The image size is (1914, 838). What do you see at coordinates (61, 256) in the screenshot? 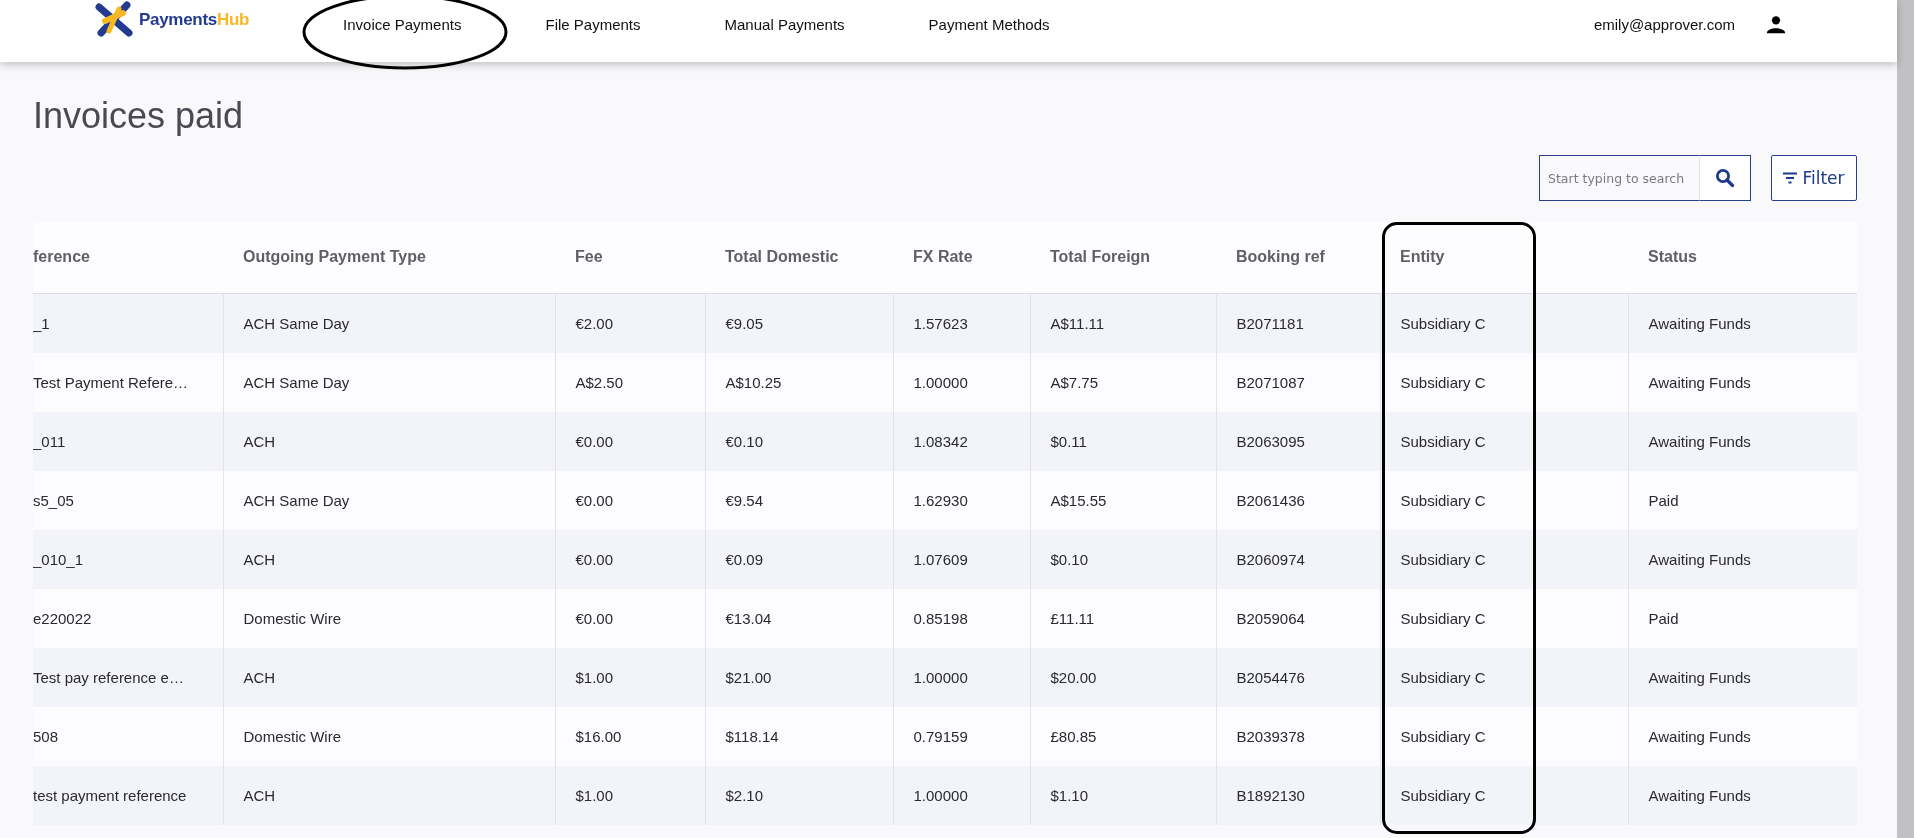
I see `column-header: ference` at bounding box center [61, 256].